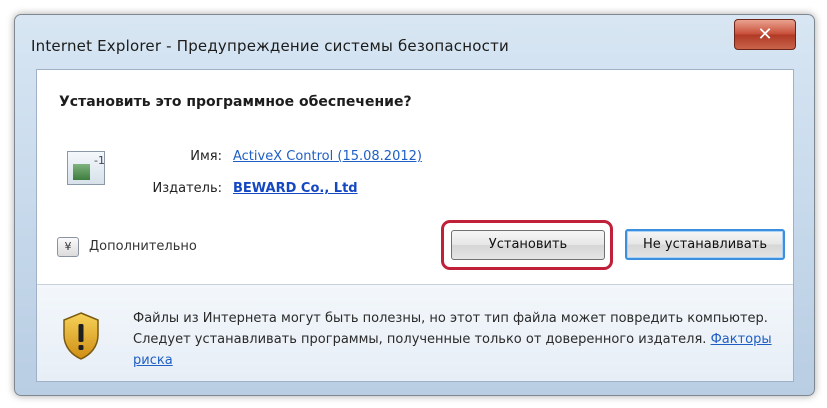 This screenshot has width=827, height=408. Describe the element at coordinates (68, 247) in the screenshot. I see `chevron-down-icon: ¥` at that location.